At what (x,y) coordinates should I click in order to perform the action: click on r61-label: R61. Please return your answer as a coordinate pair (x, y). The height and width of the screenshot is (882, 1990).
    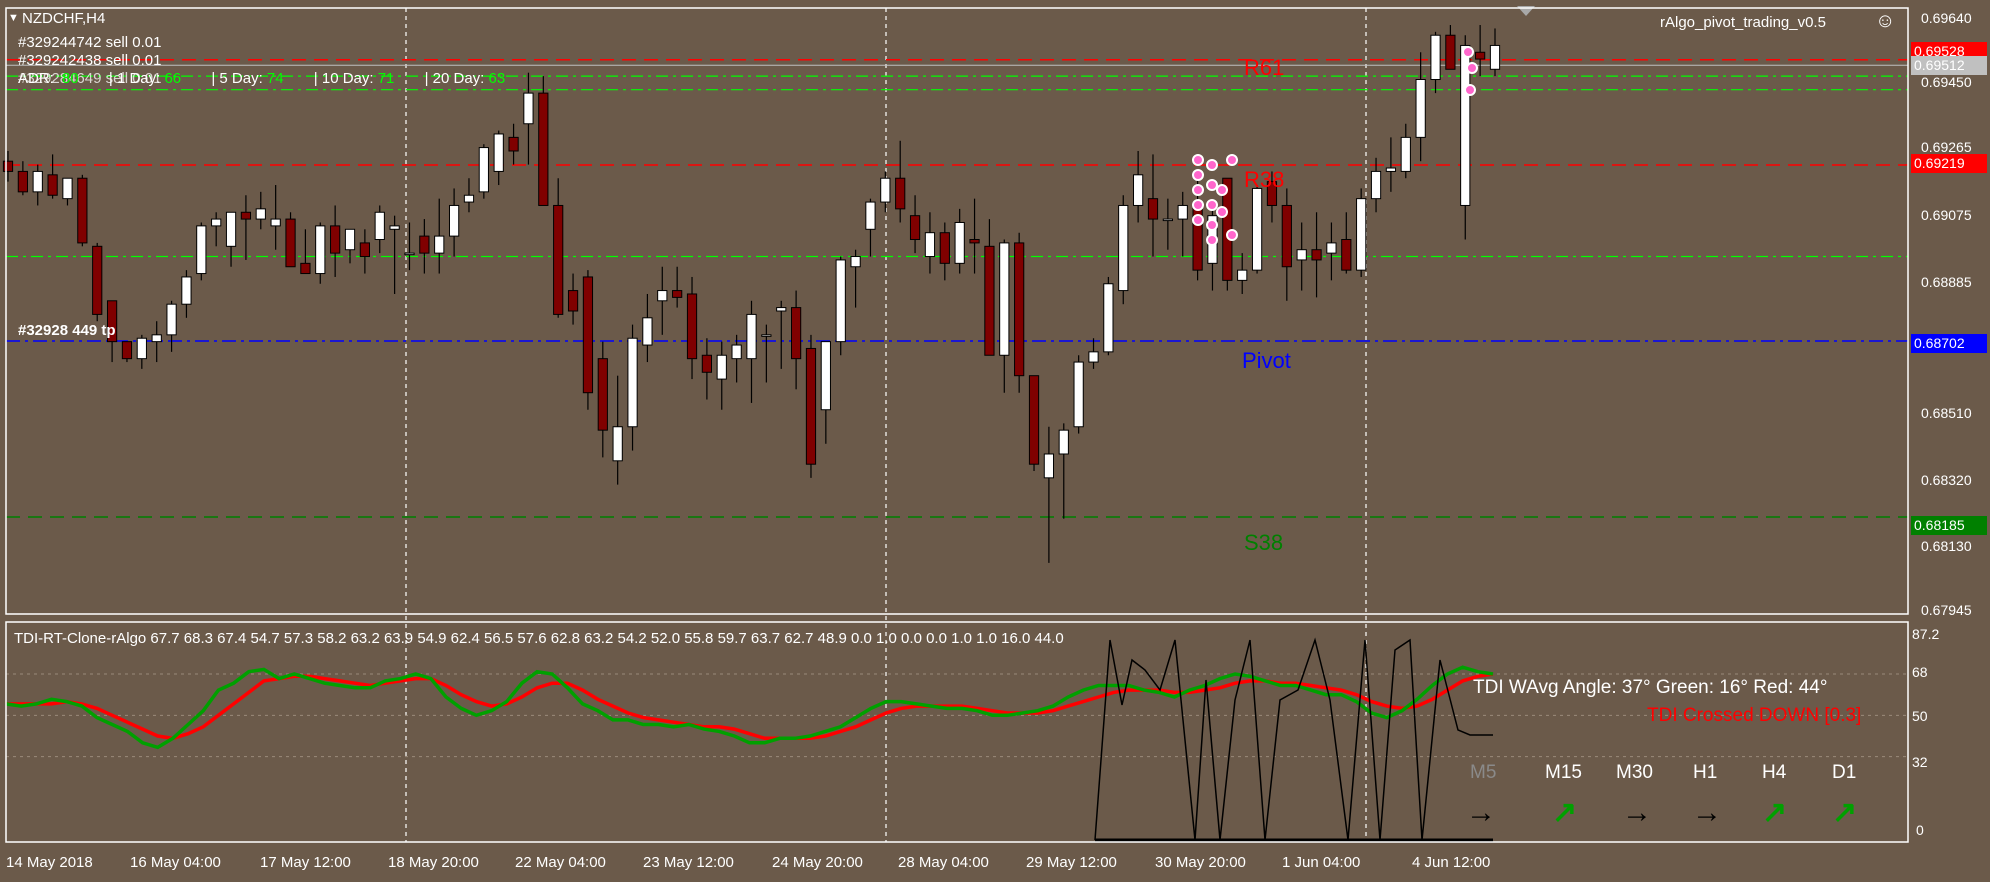
    Looking at the image, I should click on (1264, 67).